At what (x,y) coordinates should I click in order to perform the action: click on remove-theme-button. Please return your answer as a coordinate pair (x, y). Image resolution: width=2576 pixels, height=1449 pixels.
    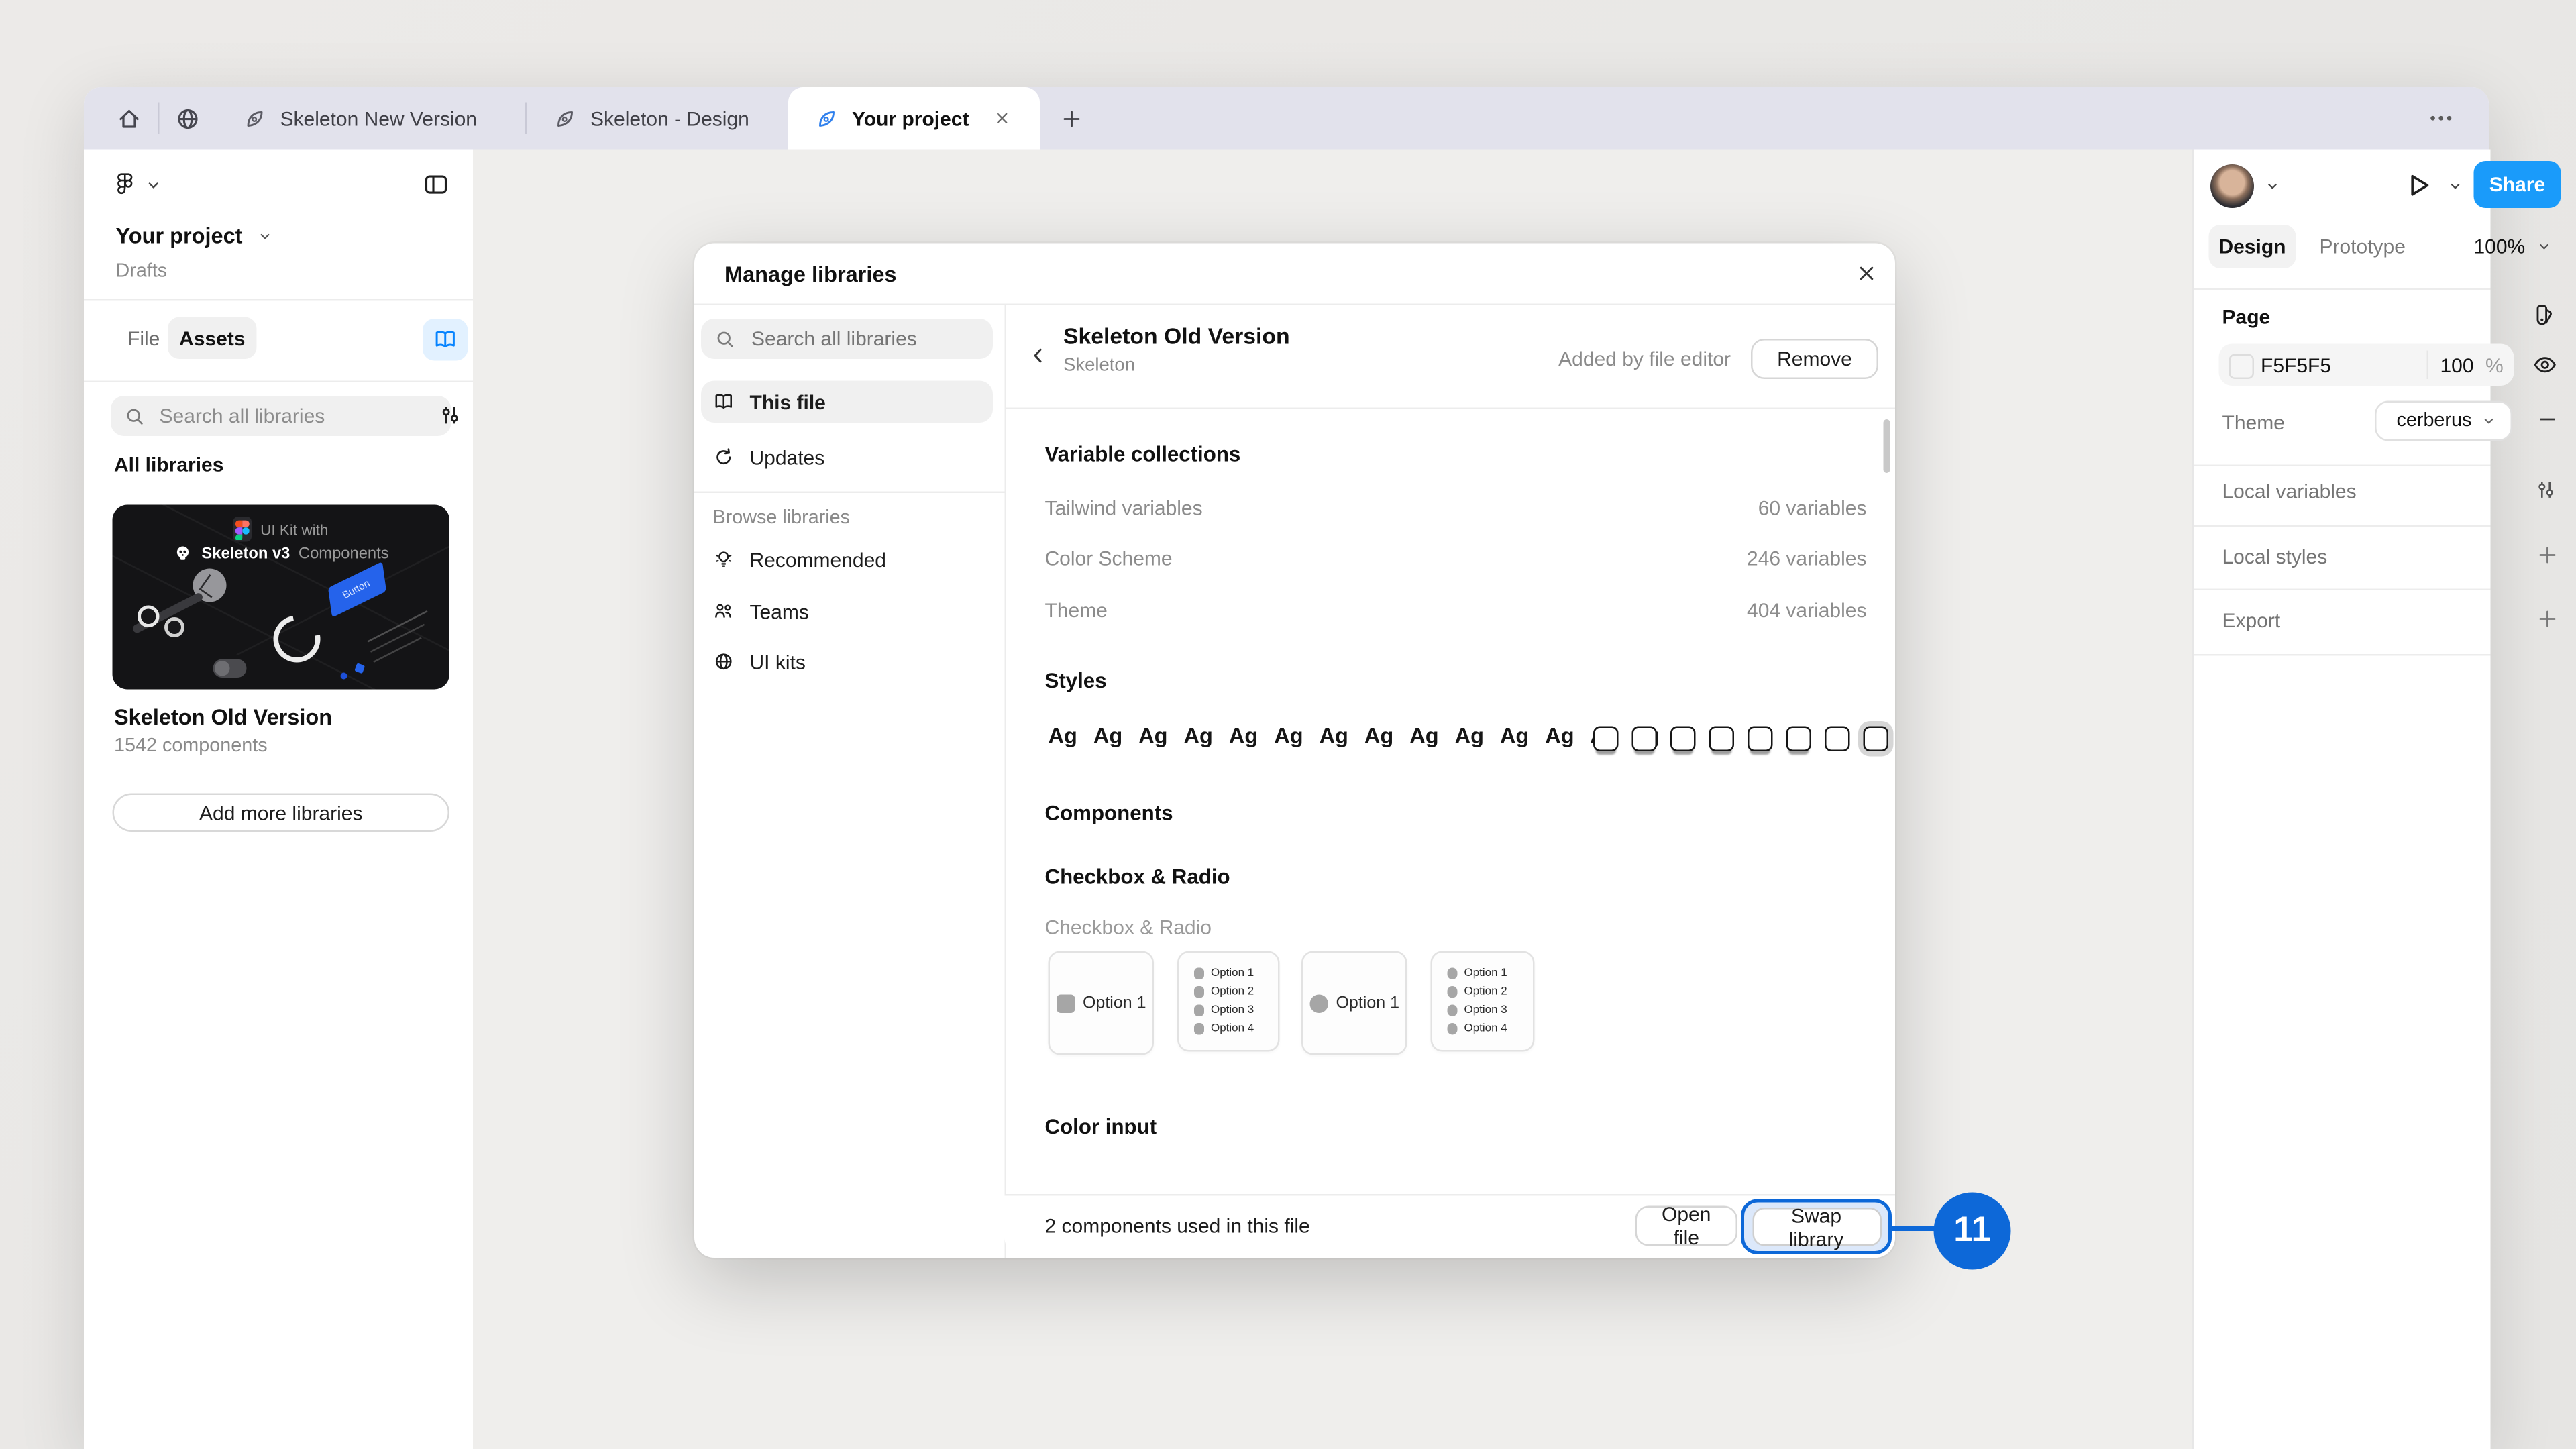
    Looking at the image, I should click on (2547, 419).